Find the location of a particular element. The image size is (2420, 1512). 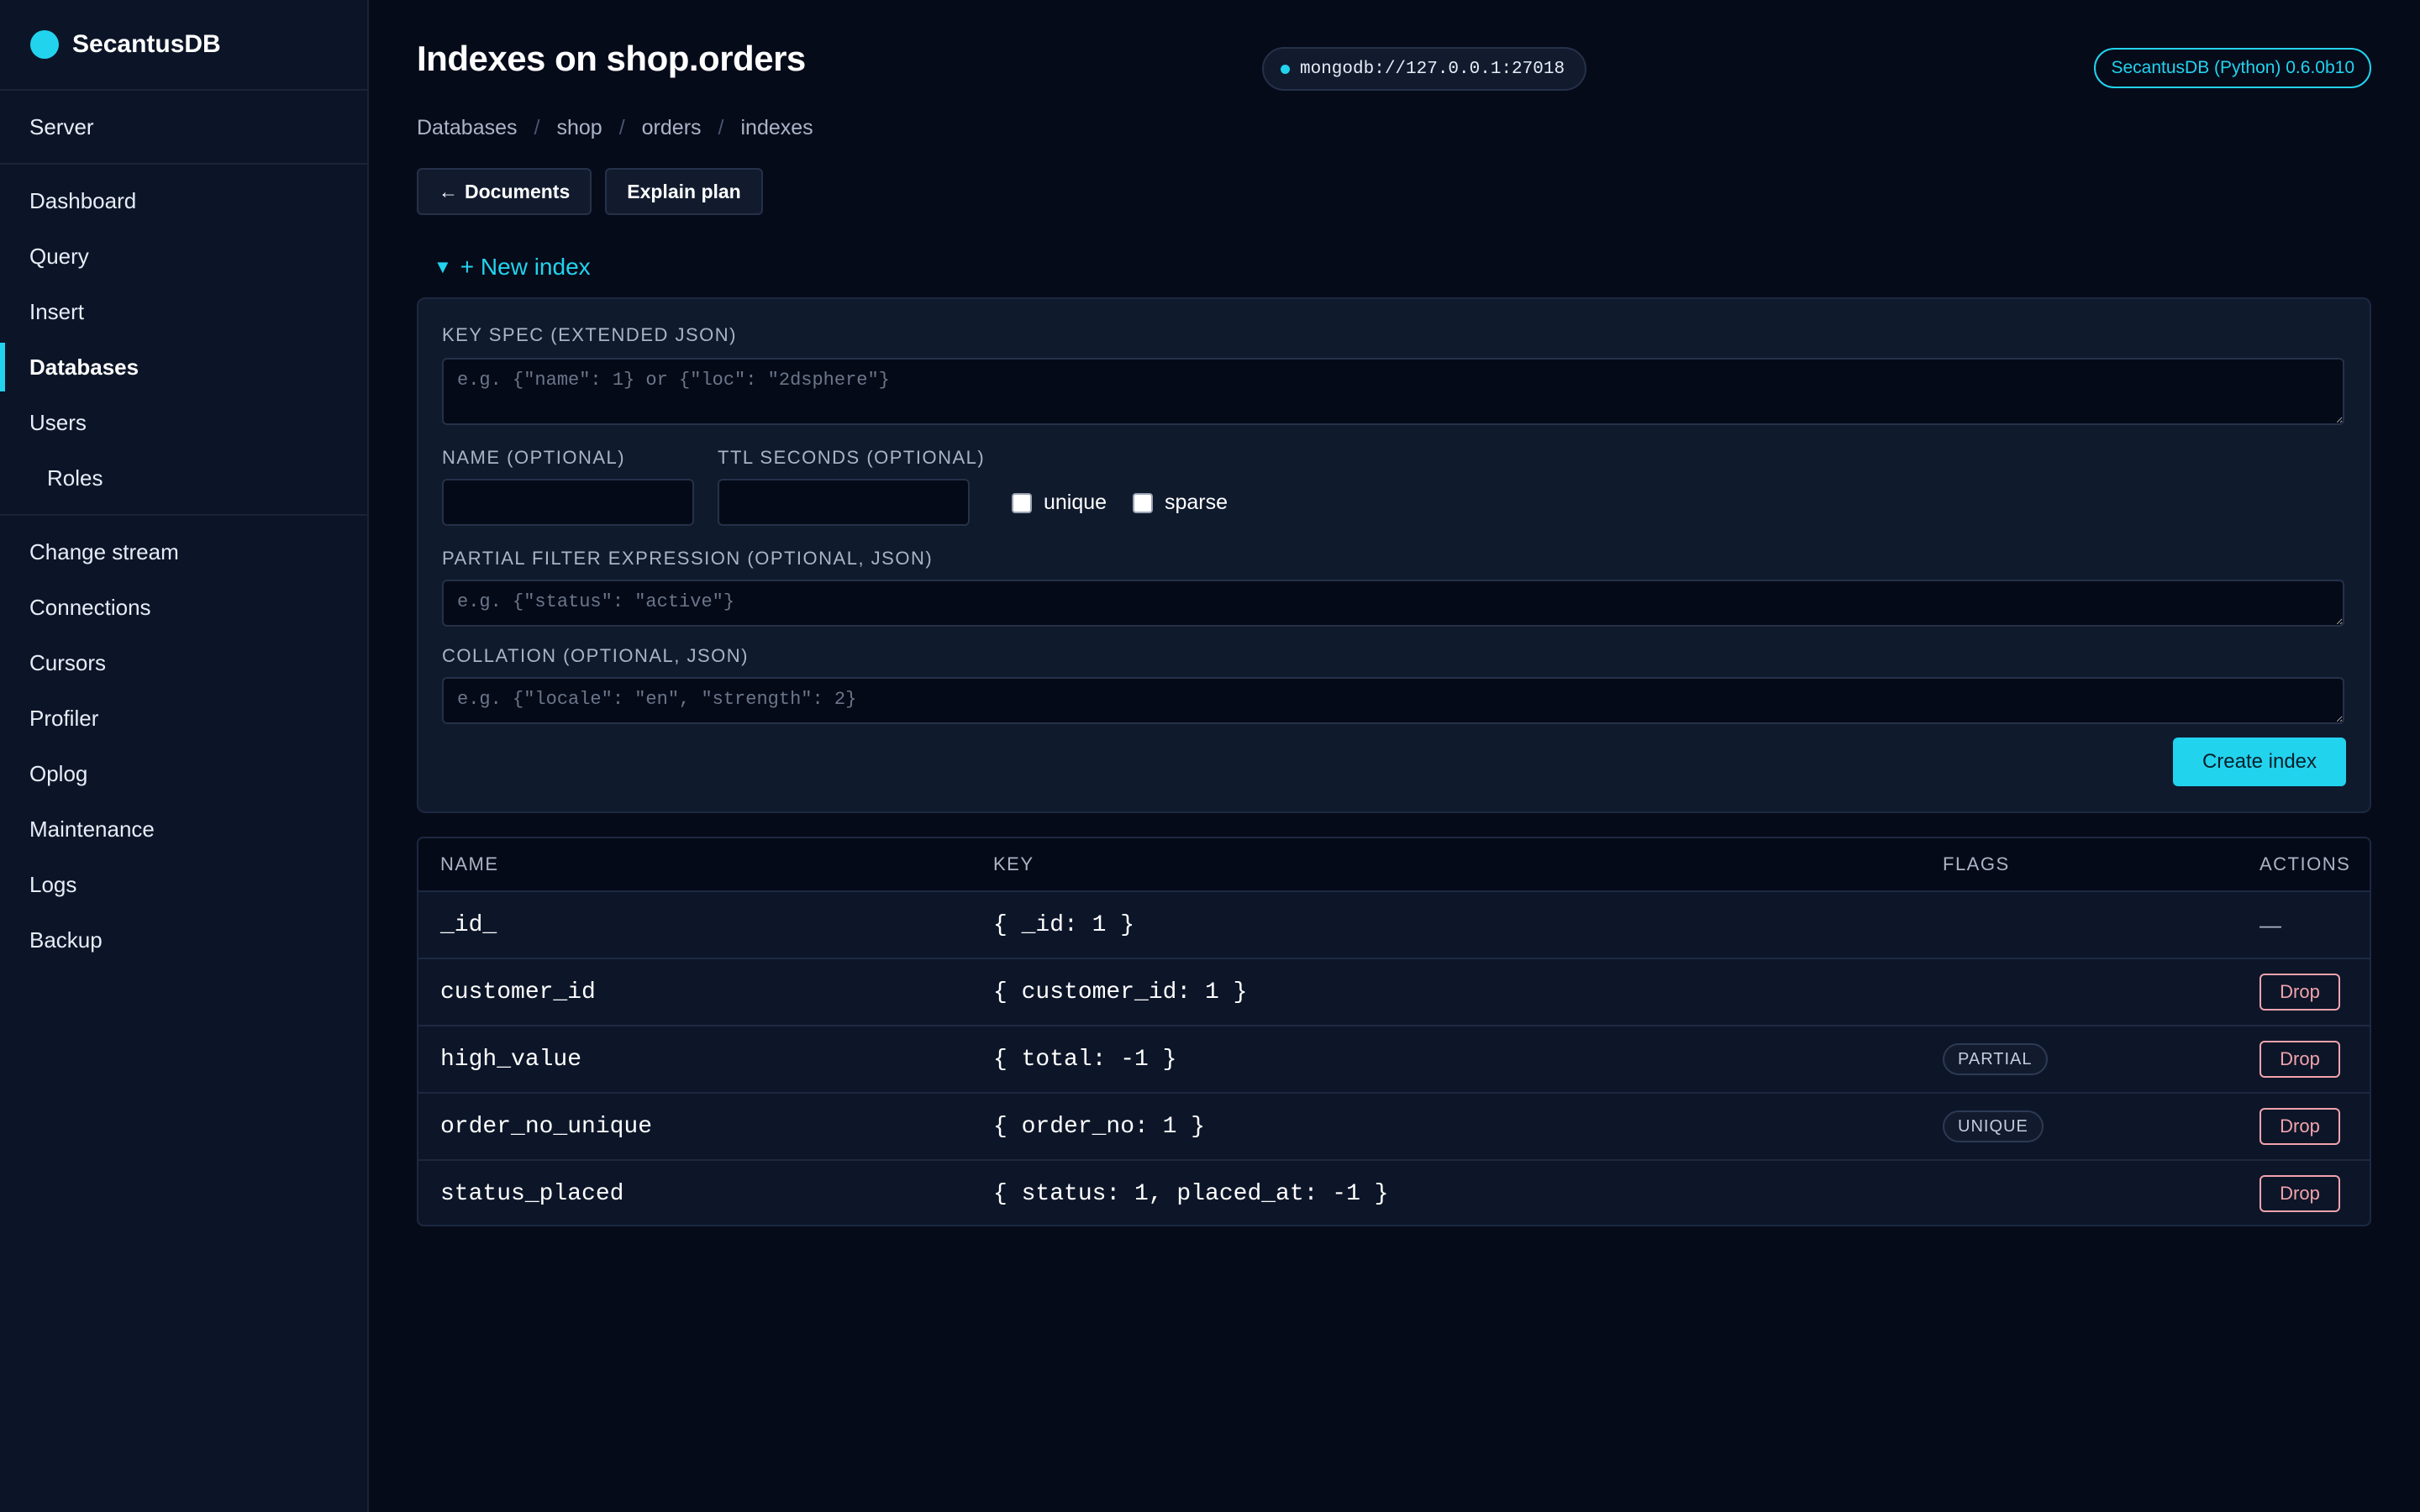

flag-badge: PARTIAL is located at coordinates (1995, 1059).